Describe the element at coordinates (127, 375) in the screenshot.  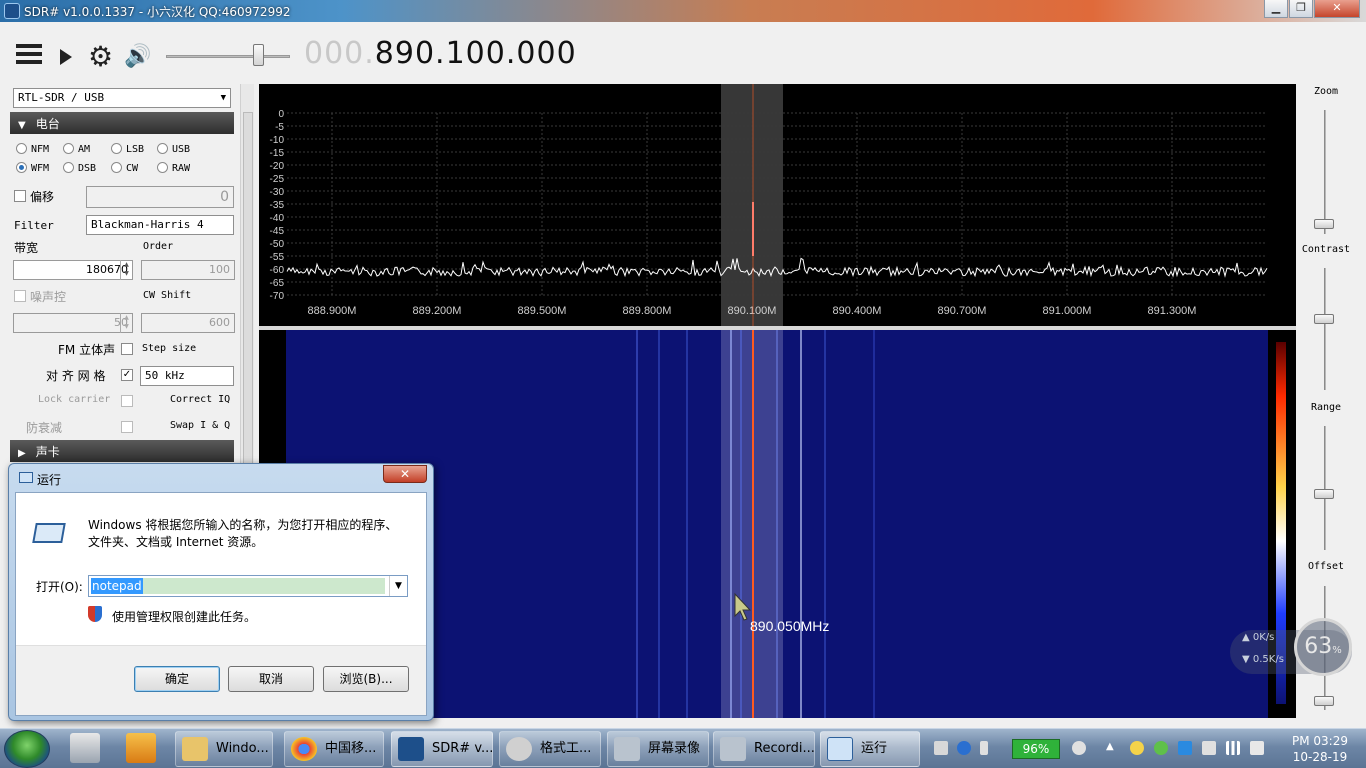
I see `snap-grid-checkbox: ✓` at that location.